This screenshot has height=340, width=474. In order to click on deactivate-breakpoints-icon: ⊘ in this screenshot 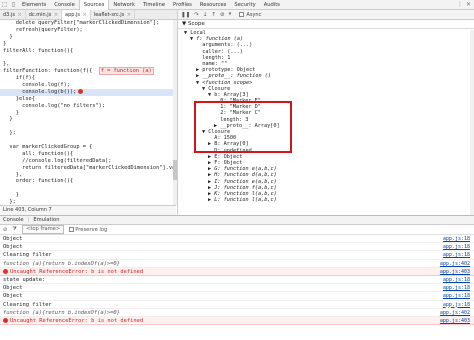, I will do `click(222, 15)`.